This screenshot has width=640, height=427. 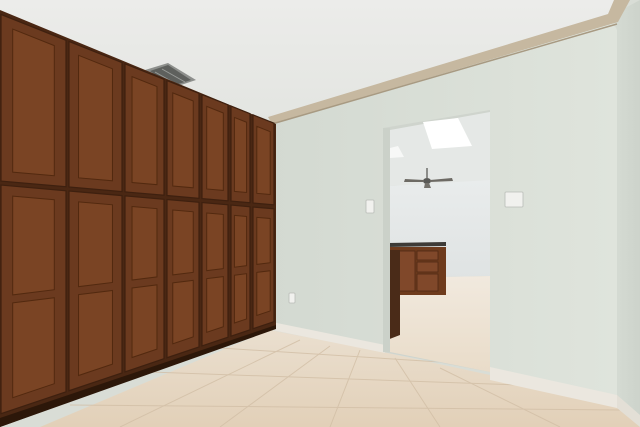 What do you see at coordinates (436, 241) in the screenshot?
I see `doorway` at bounding box center [436, 241].